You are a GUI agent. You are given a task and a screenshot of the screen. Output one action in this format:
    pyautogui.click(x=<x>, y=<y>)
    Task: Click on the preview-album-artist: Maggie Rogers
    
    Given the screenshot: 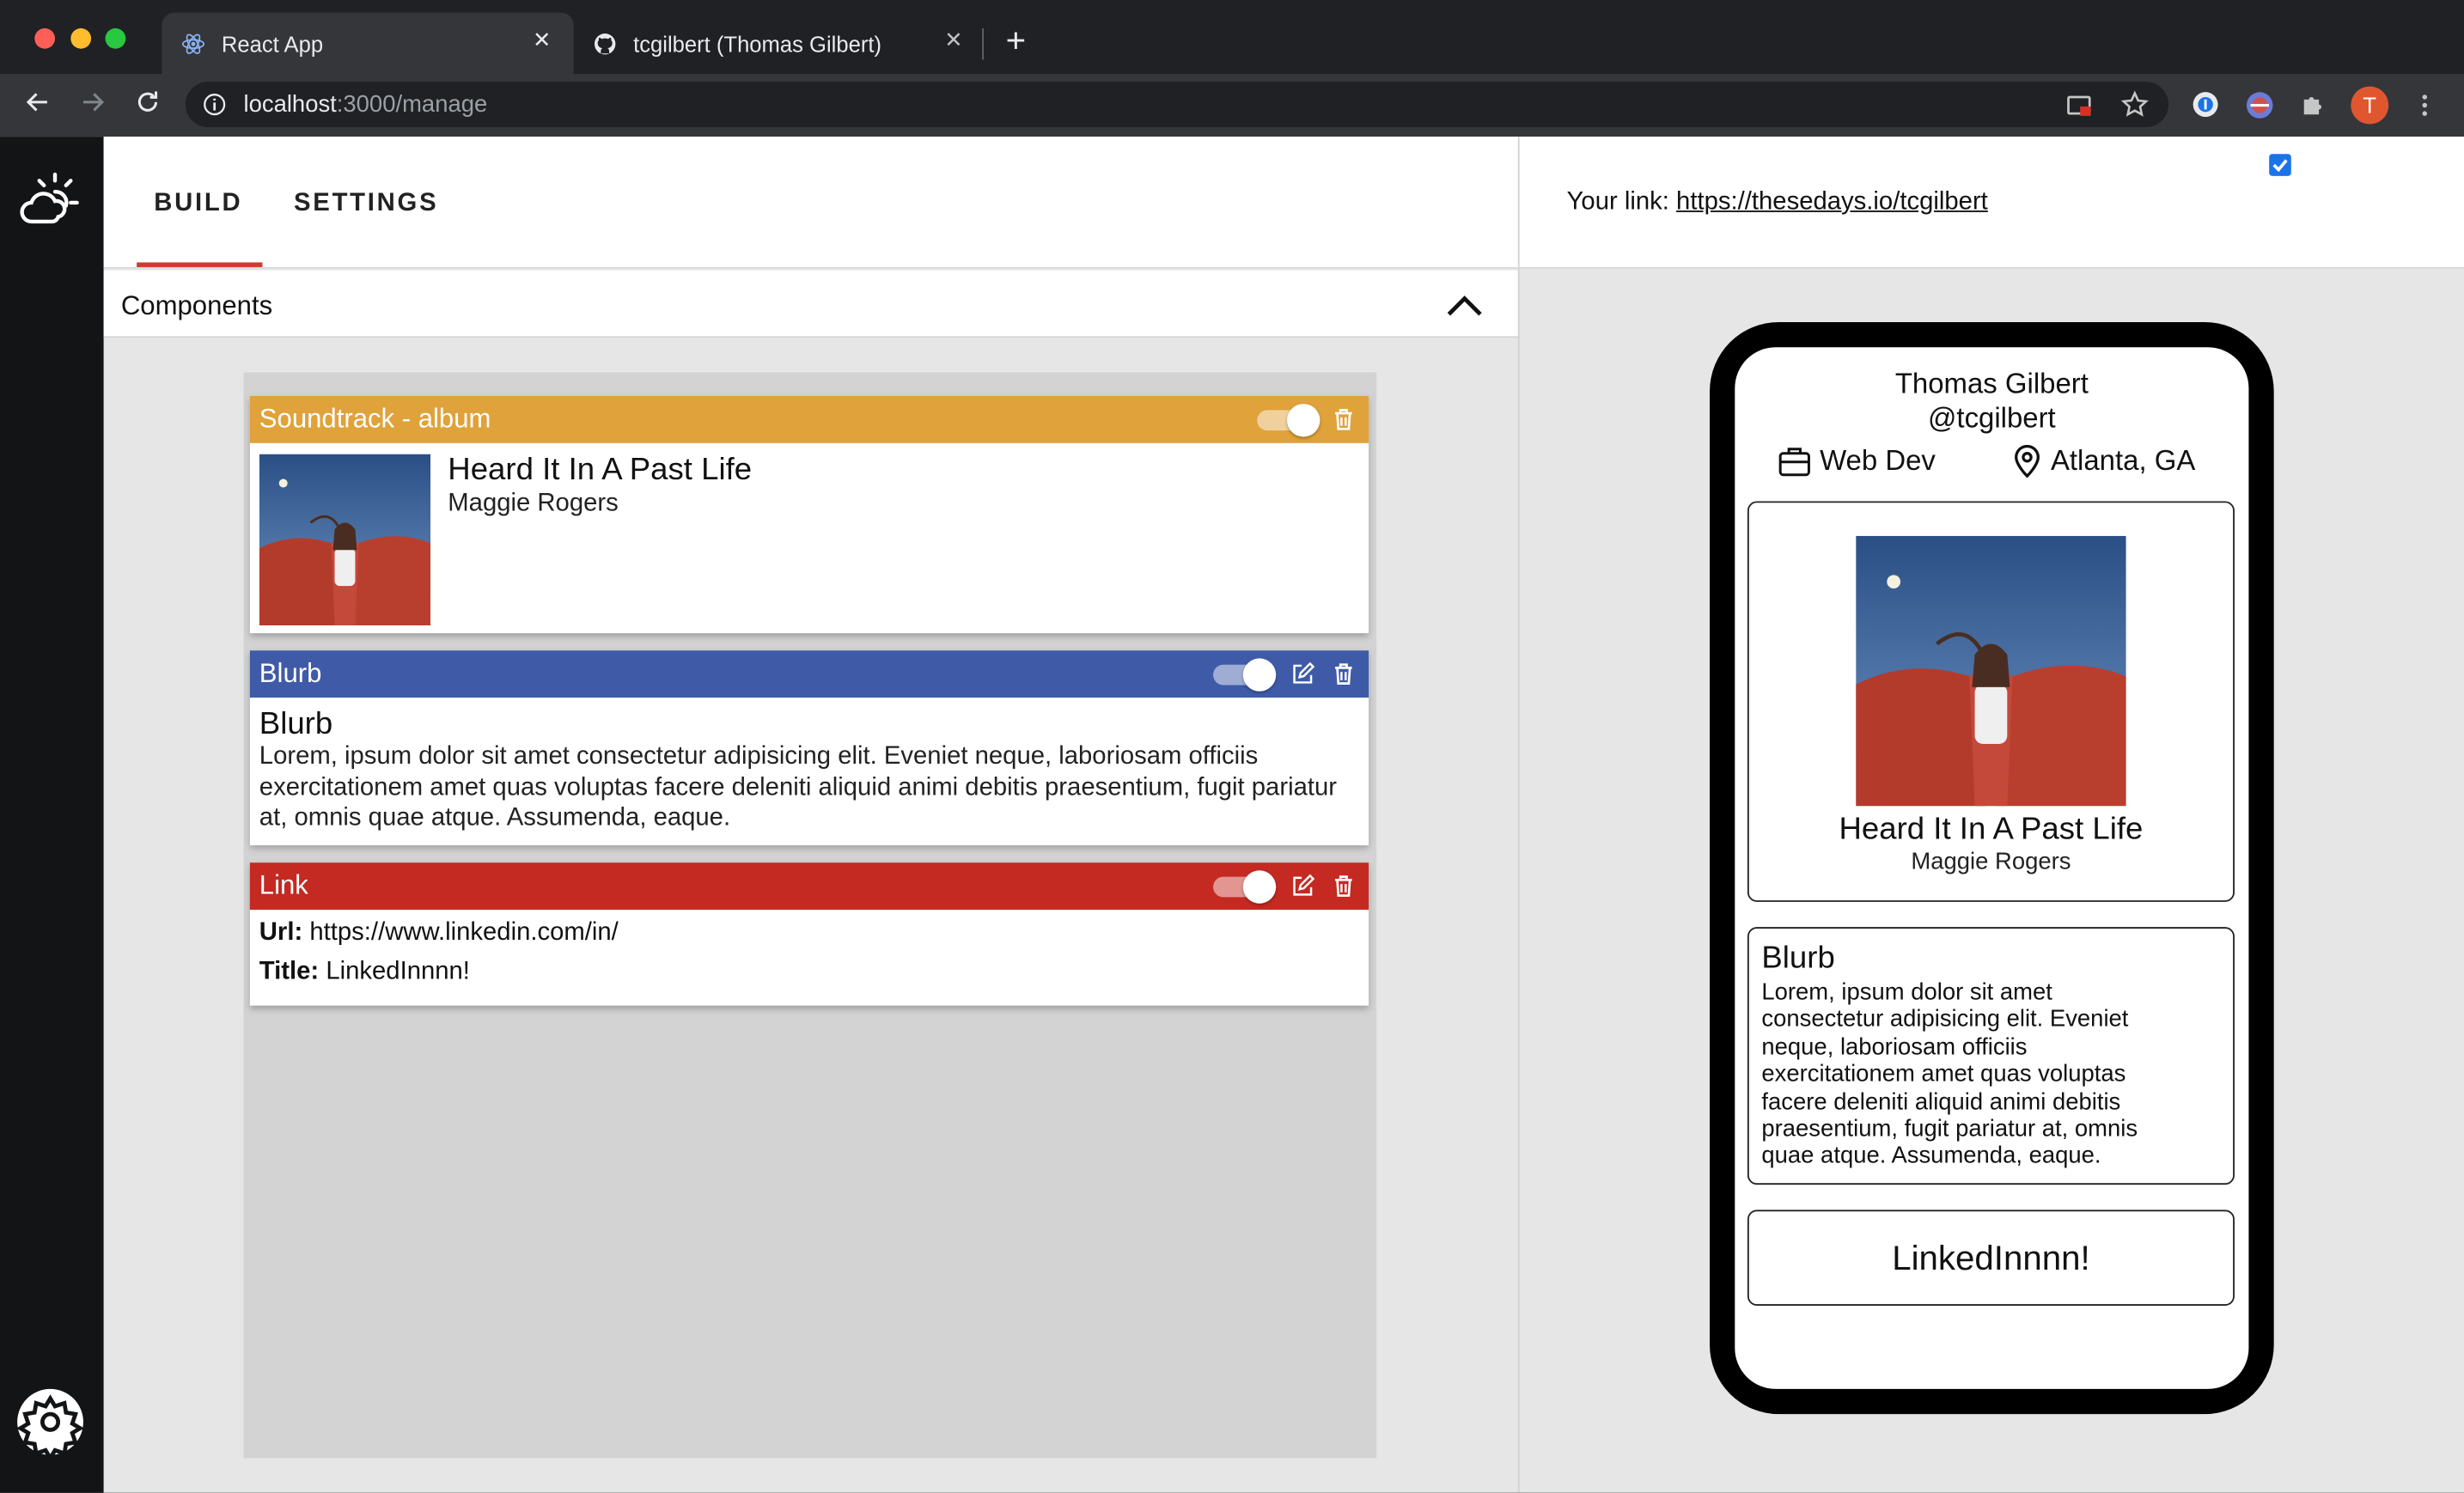 What is the action you would take?
    pyautogui.click(x=1991, y=861)
    